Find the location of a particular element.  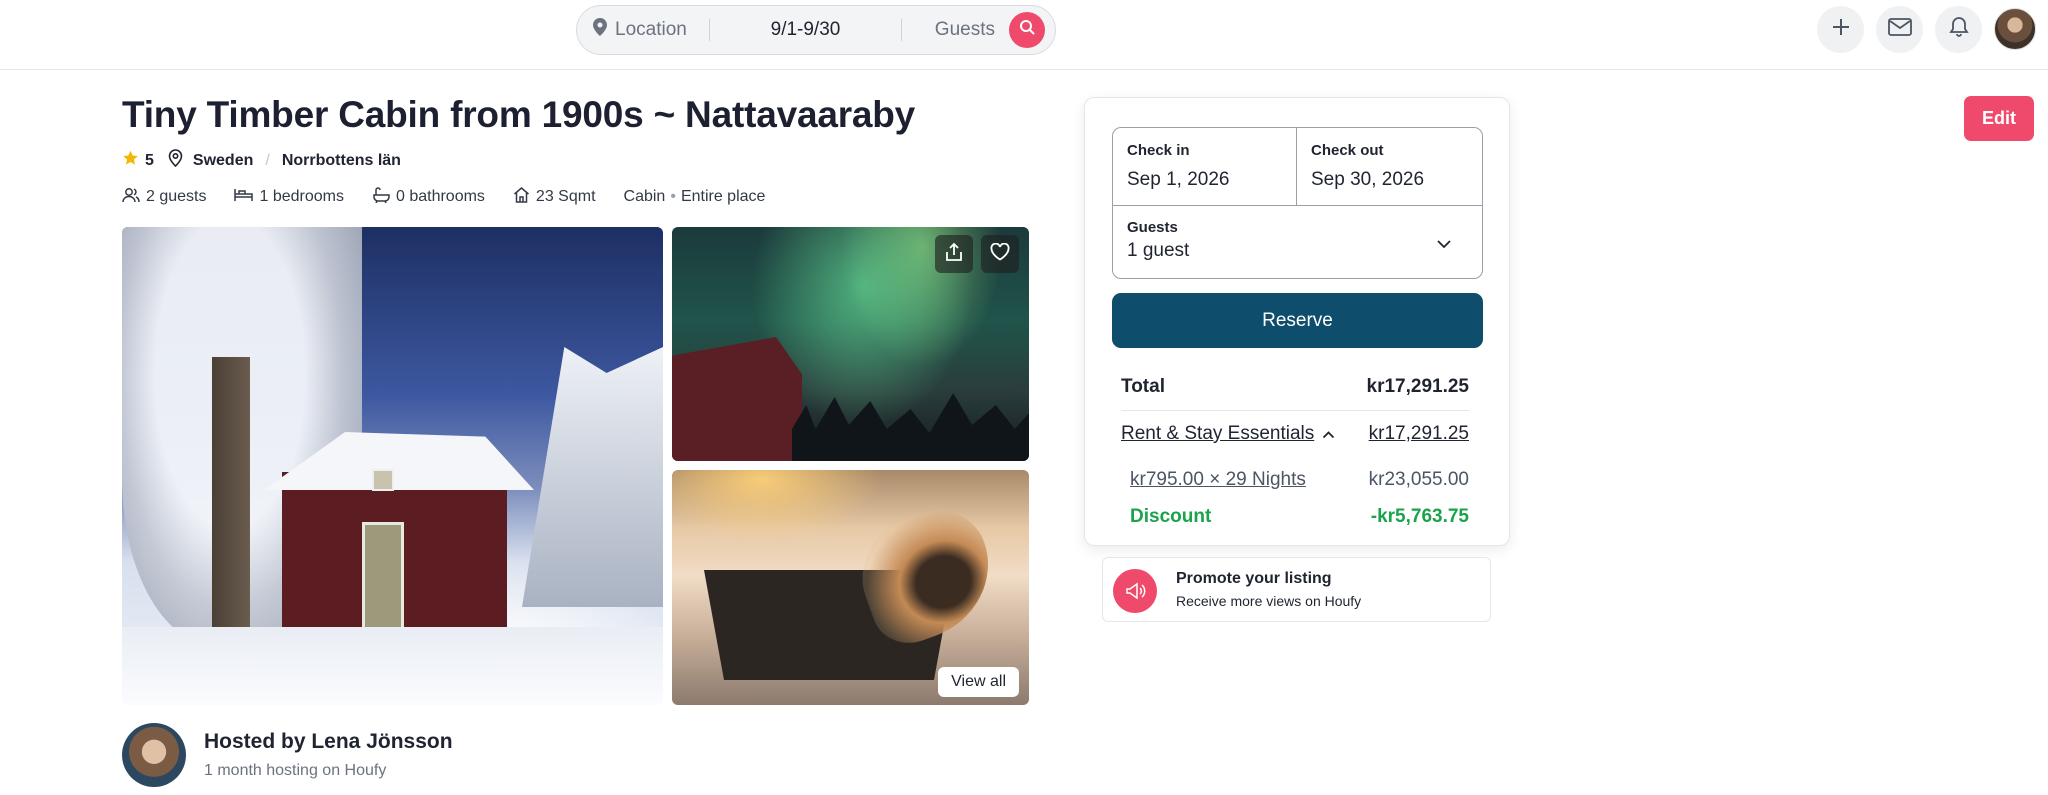

photo-bird-feeder: View all is located at coordinates (850, 587).